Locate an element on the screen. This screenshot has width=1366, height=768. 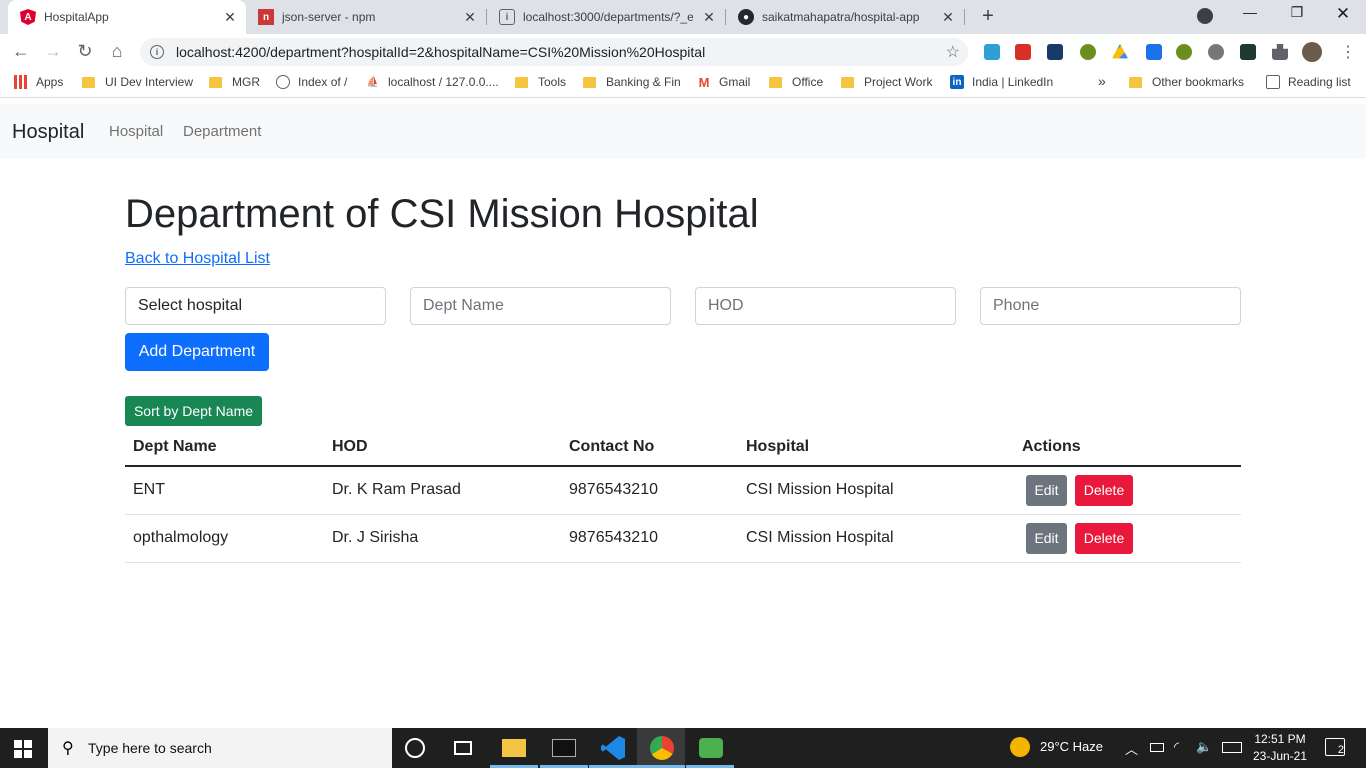
phone-input: Phone is located at coordinates (1110, 306).